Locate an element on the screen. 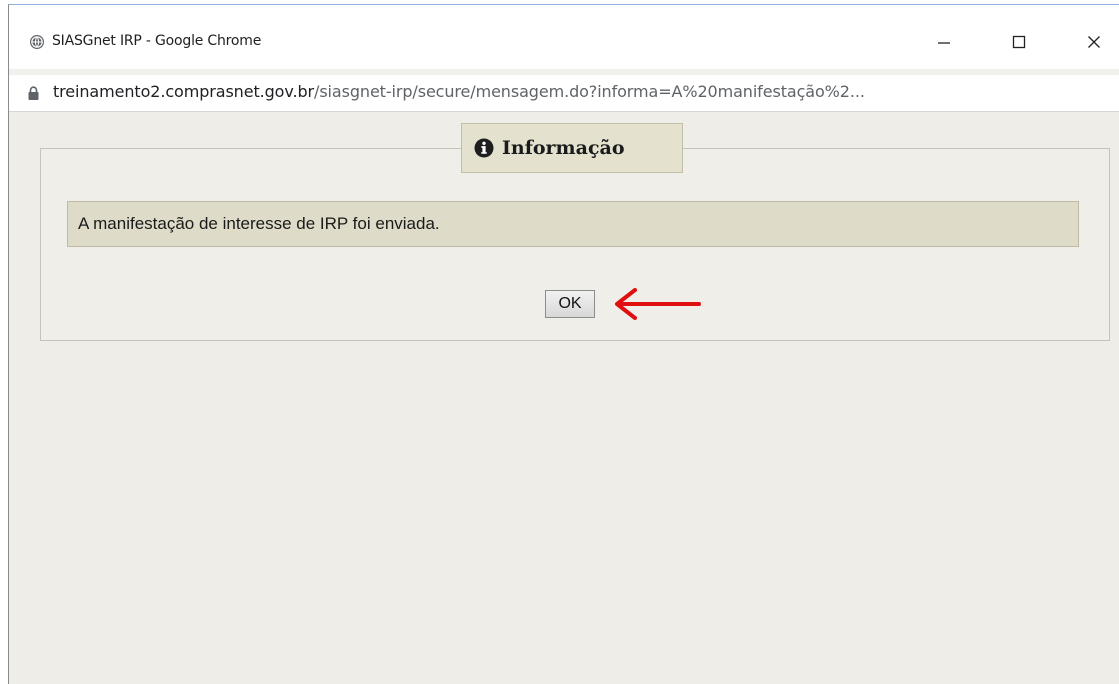  dialog-legend: Informação is located at coordinates (572, 148).